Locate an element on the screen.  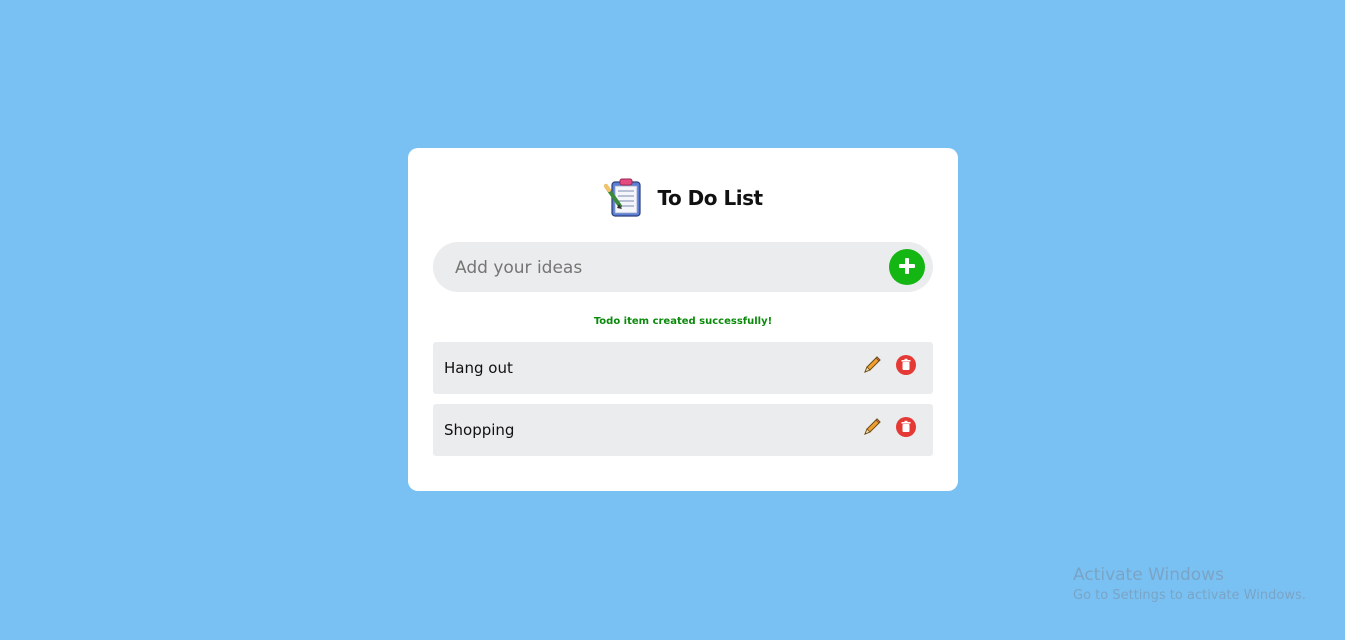
todo-text: Shopping is located at coordinates (479, 430).